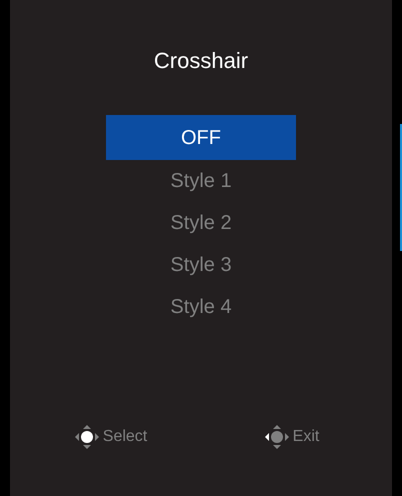 This screenshot has height=496, width=402. Describe the element at coordinates (306, 437) in the screenshot. I see `hint-label: Exit` at that location.